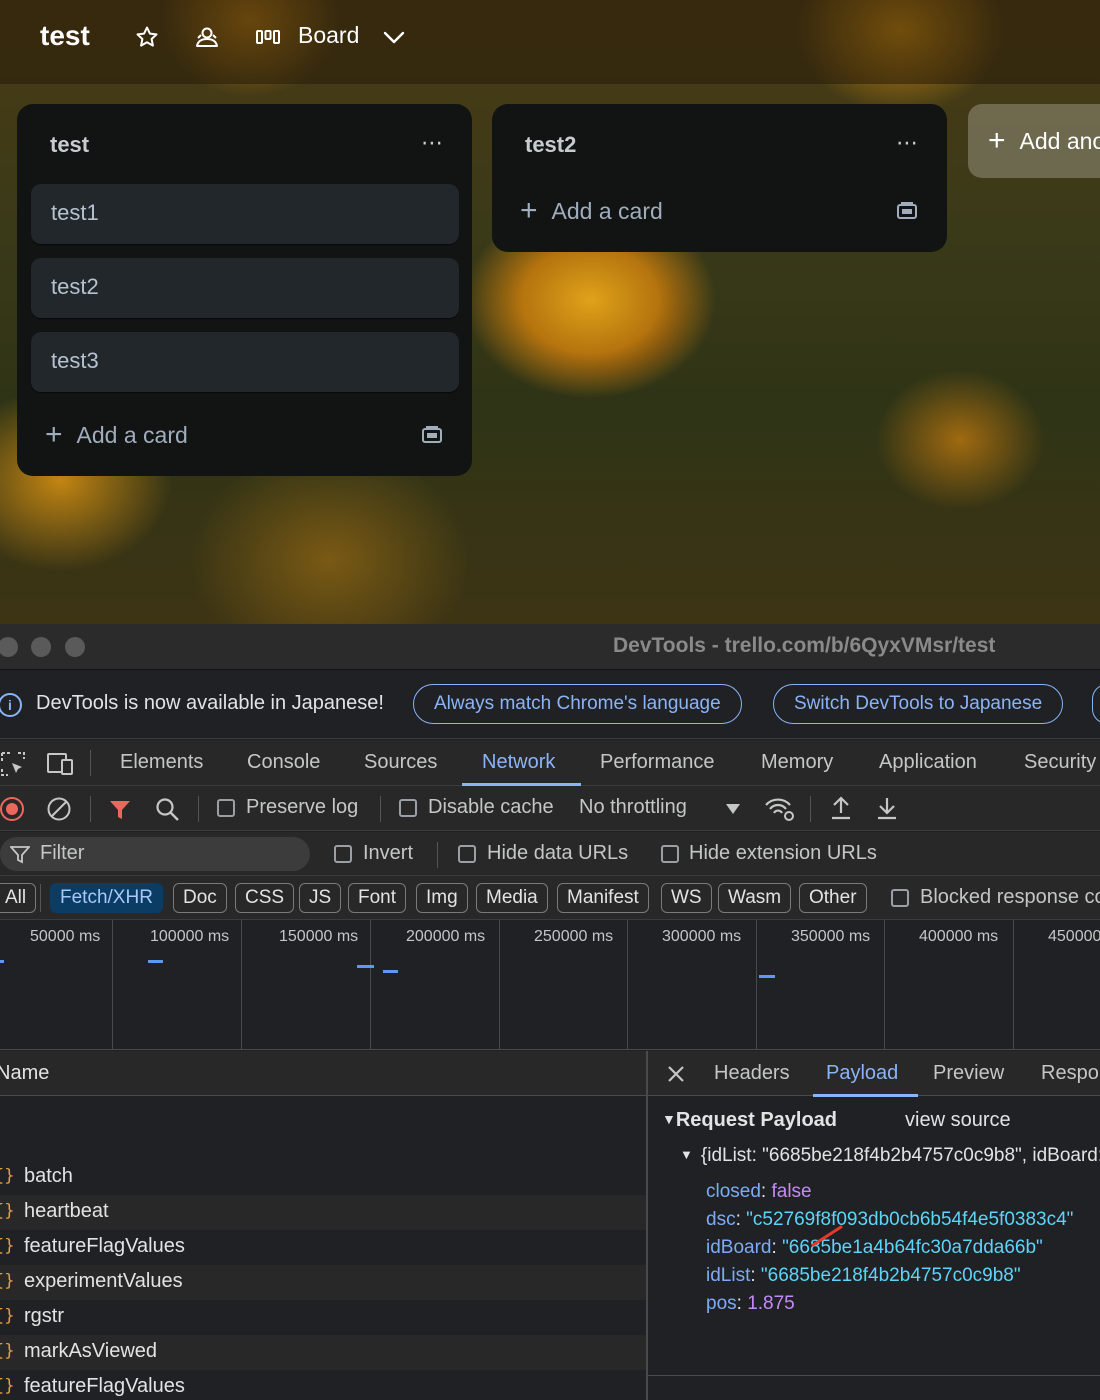  Describe the element at coordinates (377, 898) in the screenshot. I see `type-filter-font: Font` at that location.